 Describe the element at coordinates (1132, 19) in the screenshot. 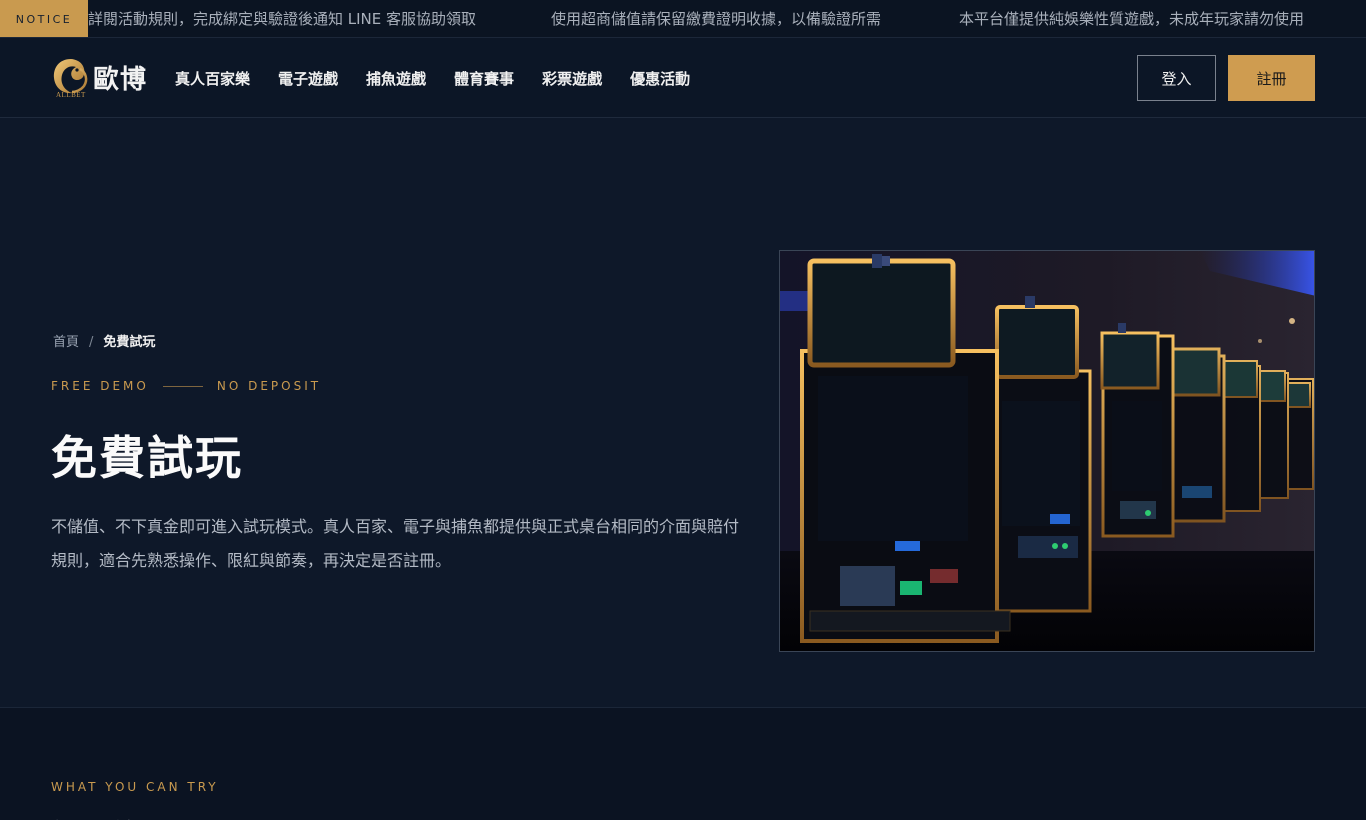

I see `notice-item: 本平台僅提供純娛樂性質遊戲，未成年玩家請勿使用` at that location.